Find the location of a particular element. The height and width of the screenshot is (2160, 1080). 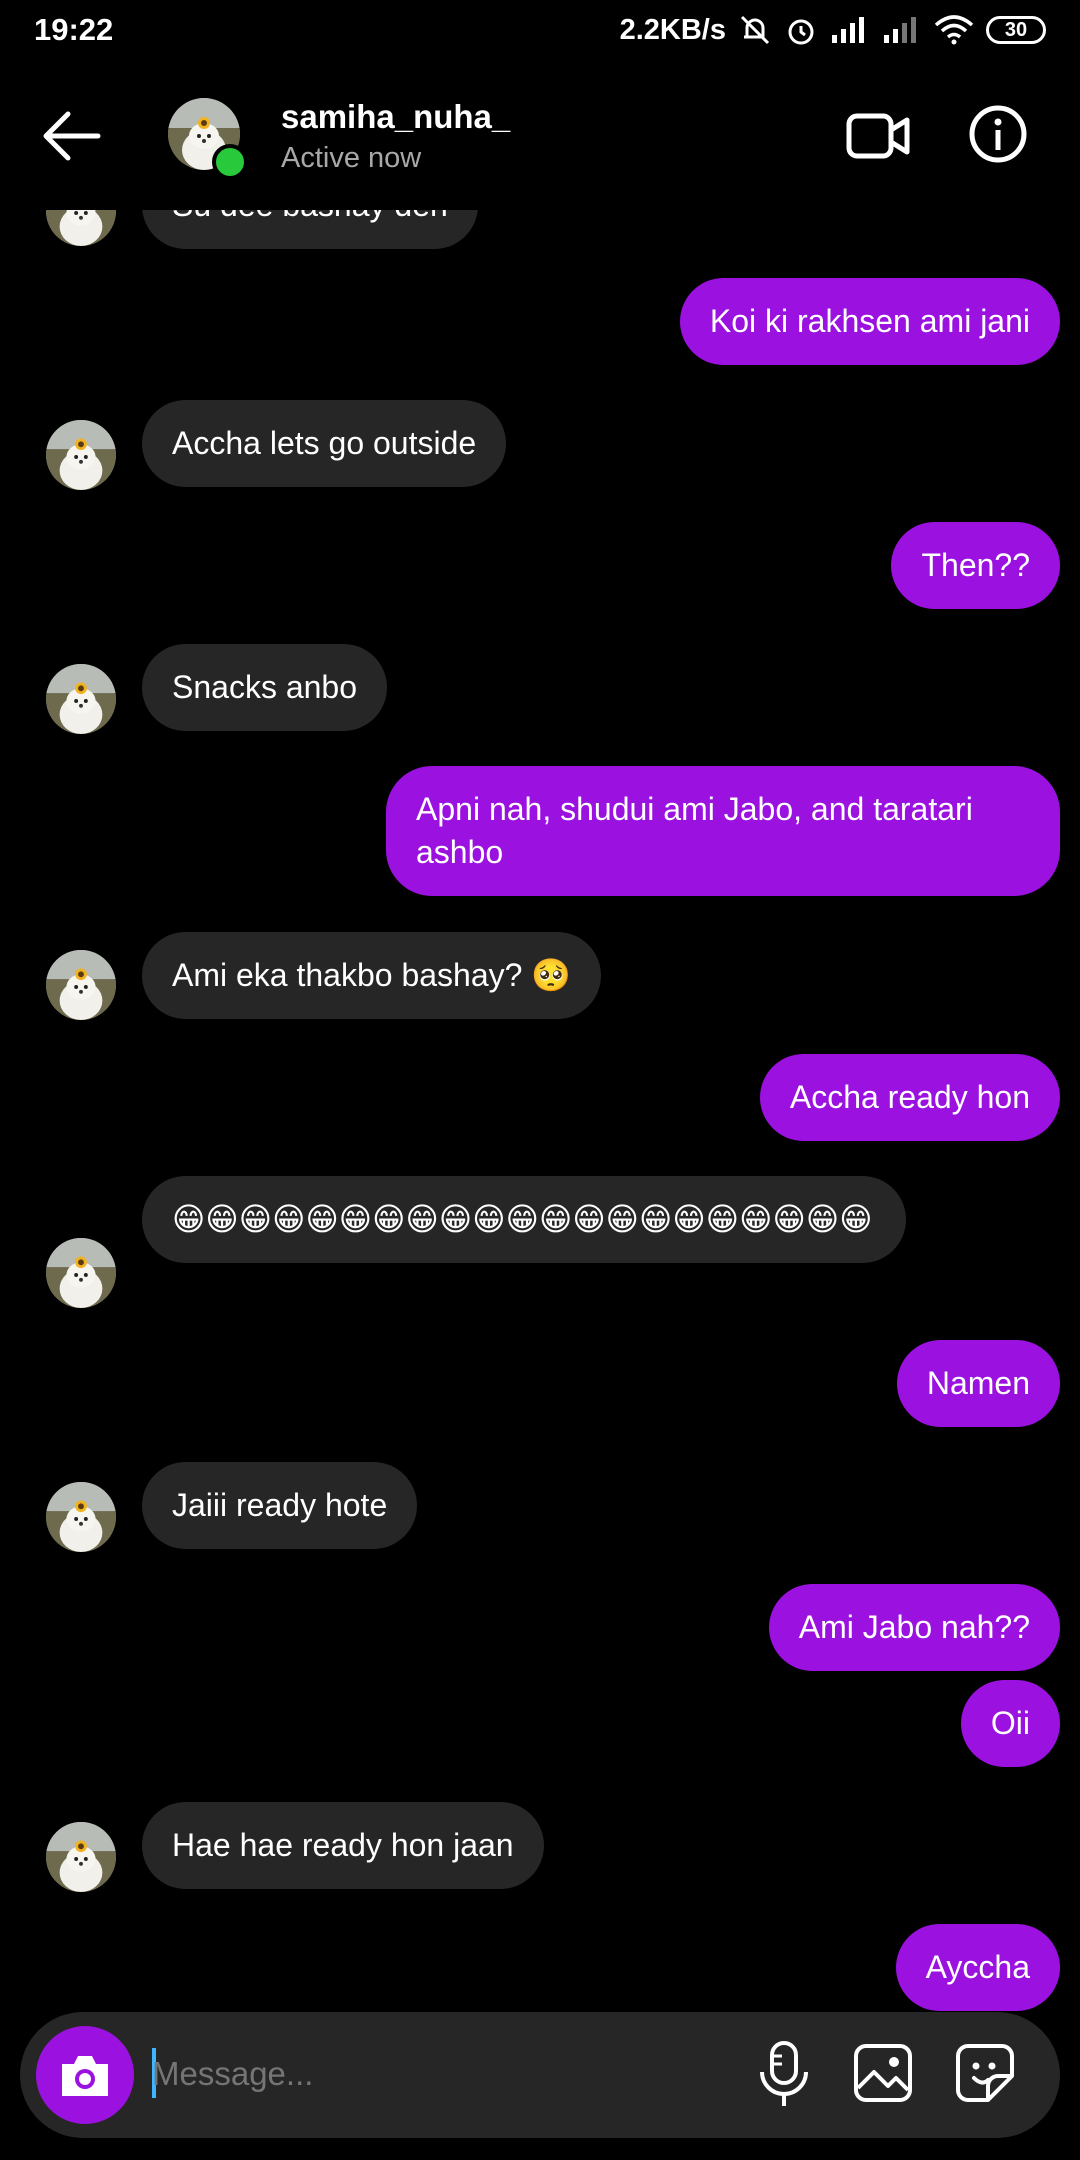

signal-icon is located at coordinates (848, 30).